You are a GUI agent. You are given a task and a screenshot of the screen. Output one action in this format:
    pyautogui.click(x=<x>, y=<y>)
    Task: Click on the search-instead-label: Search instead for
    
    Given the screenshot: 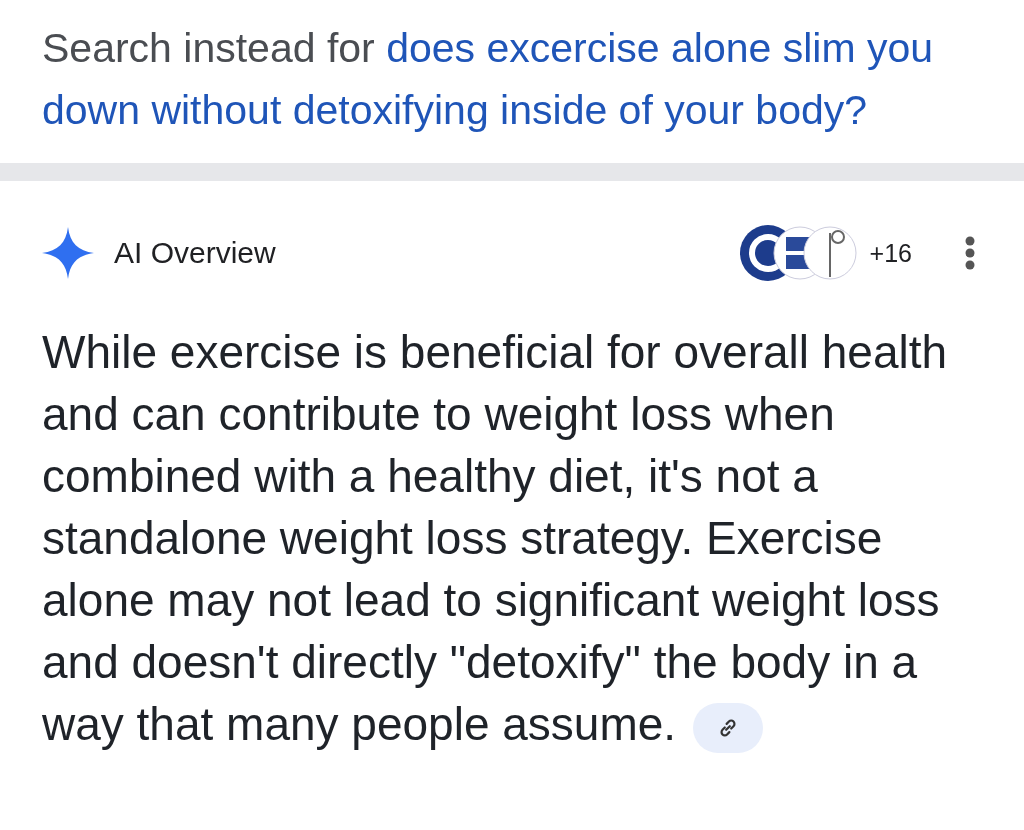 What is the action you would take?
    pyautogui.click(x=208, y=48)
    